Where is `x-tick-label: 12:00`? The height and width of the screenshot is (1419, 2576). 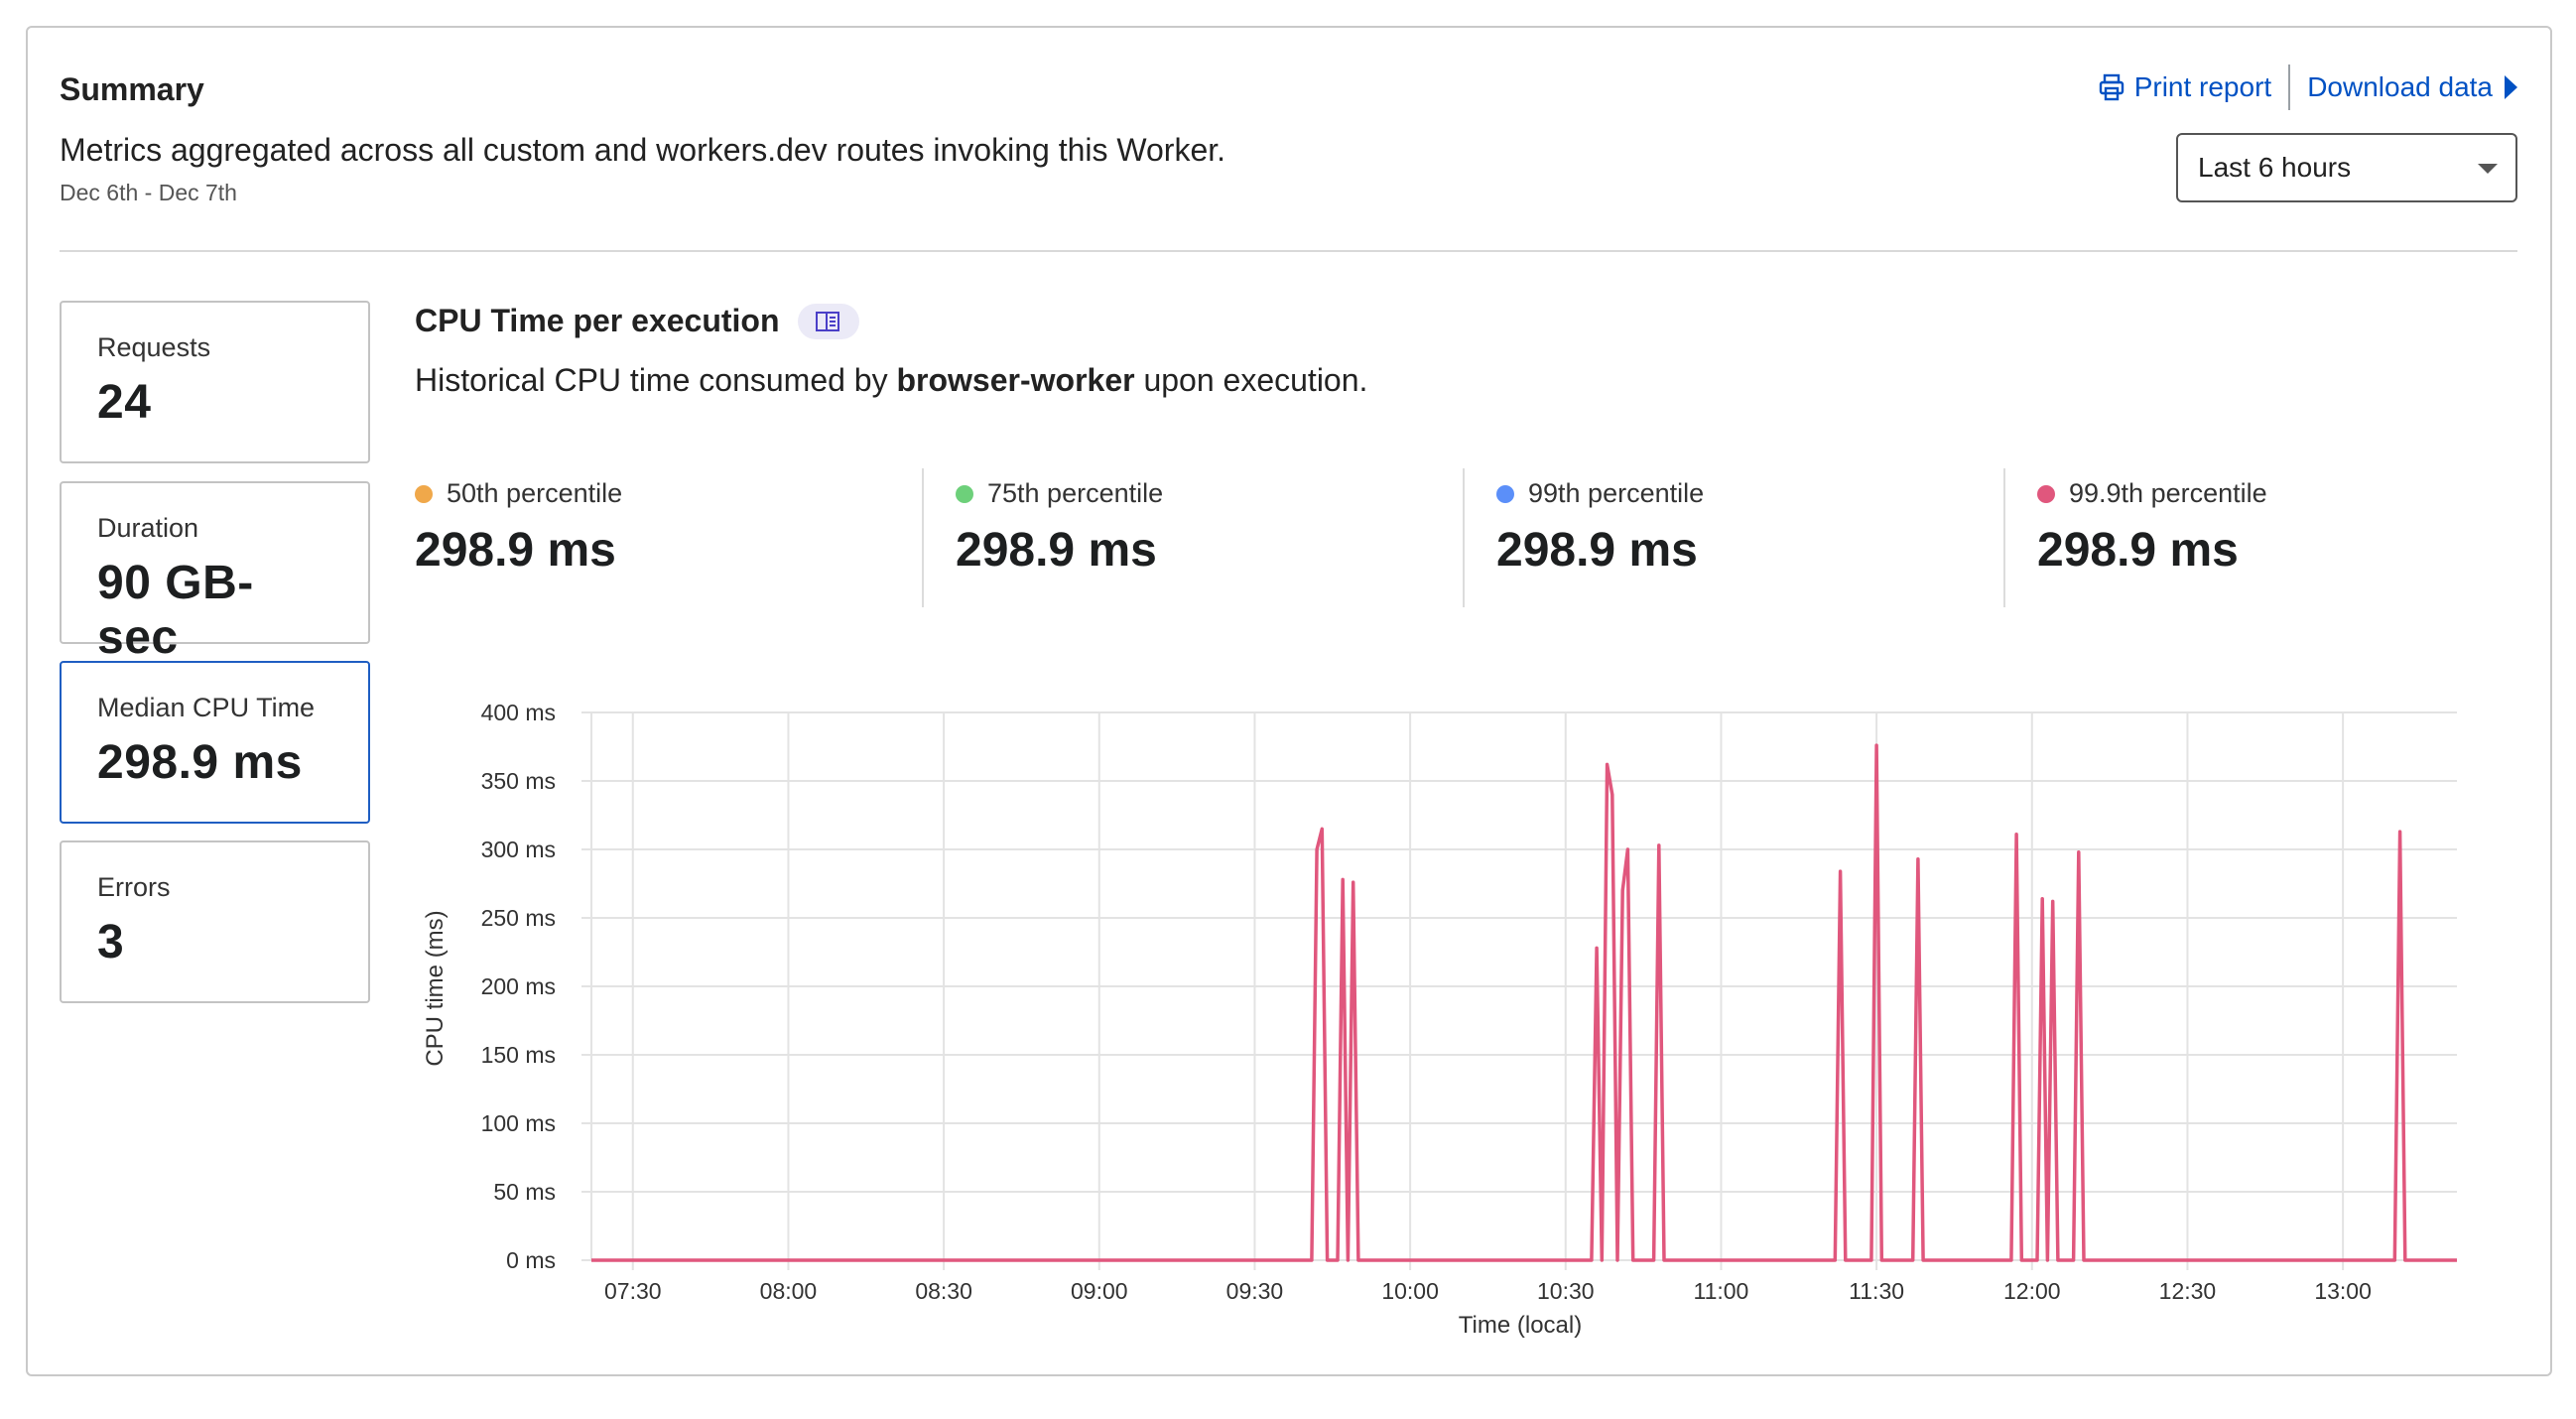
x-tick-label: 12:00 is located at coordinates (2032, 1291).